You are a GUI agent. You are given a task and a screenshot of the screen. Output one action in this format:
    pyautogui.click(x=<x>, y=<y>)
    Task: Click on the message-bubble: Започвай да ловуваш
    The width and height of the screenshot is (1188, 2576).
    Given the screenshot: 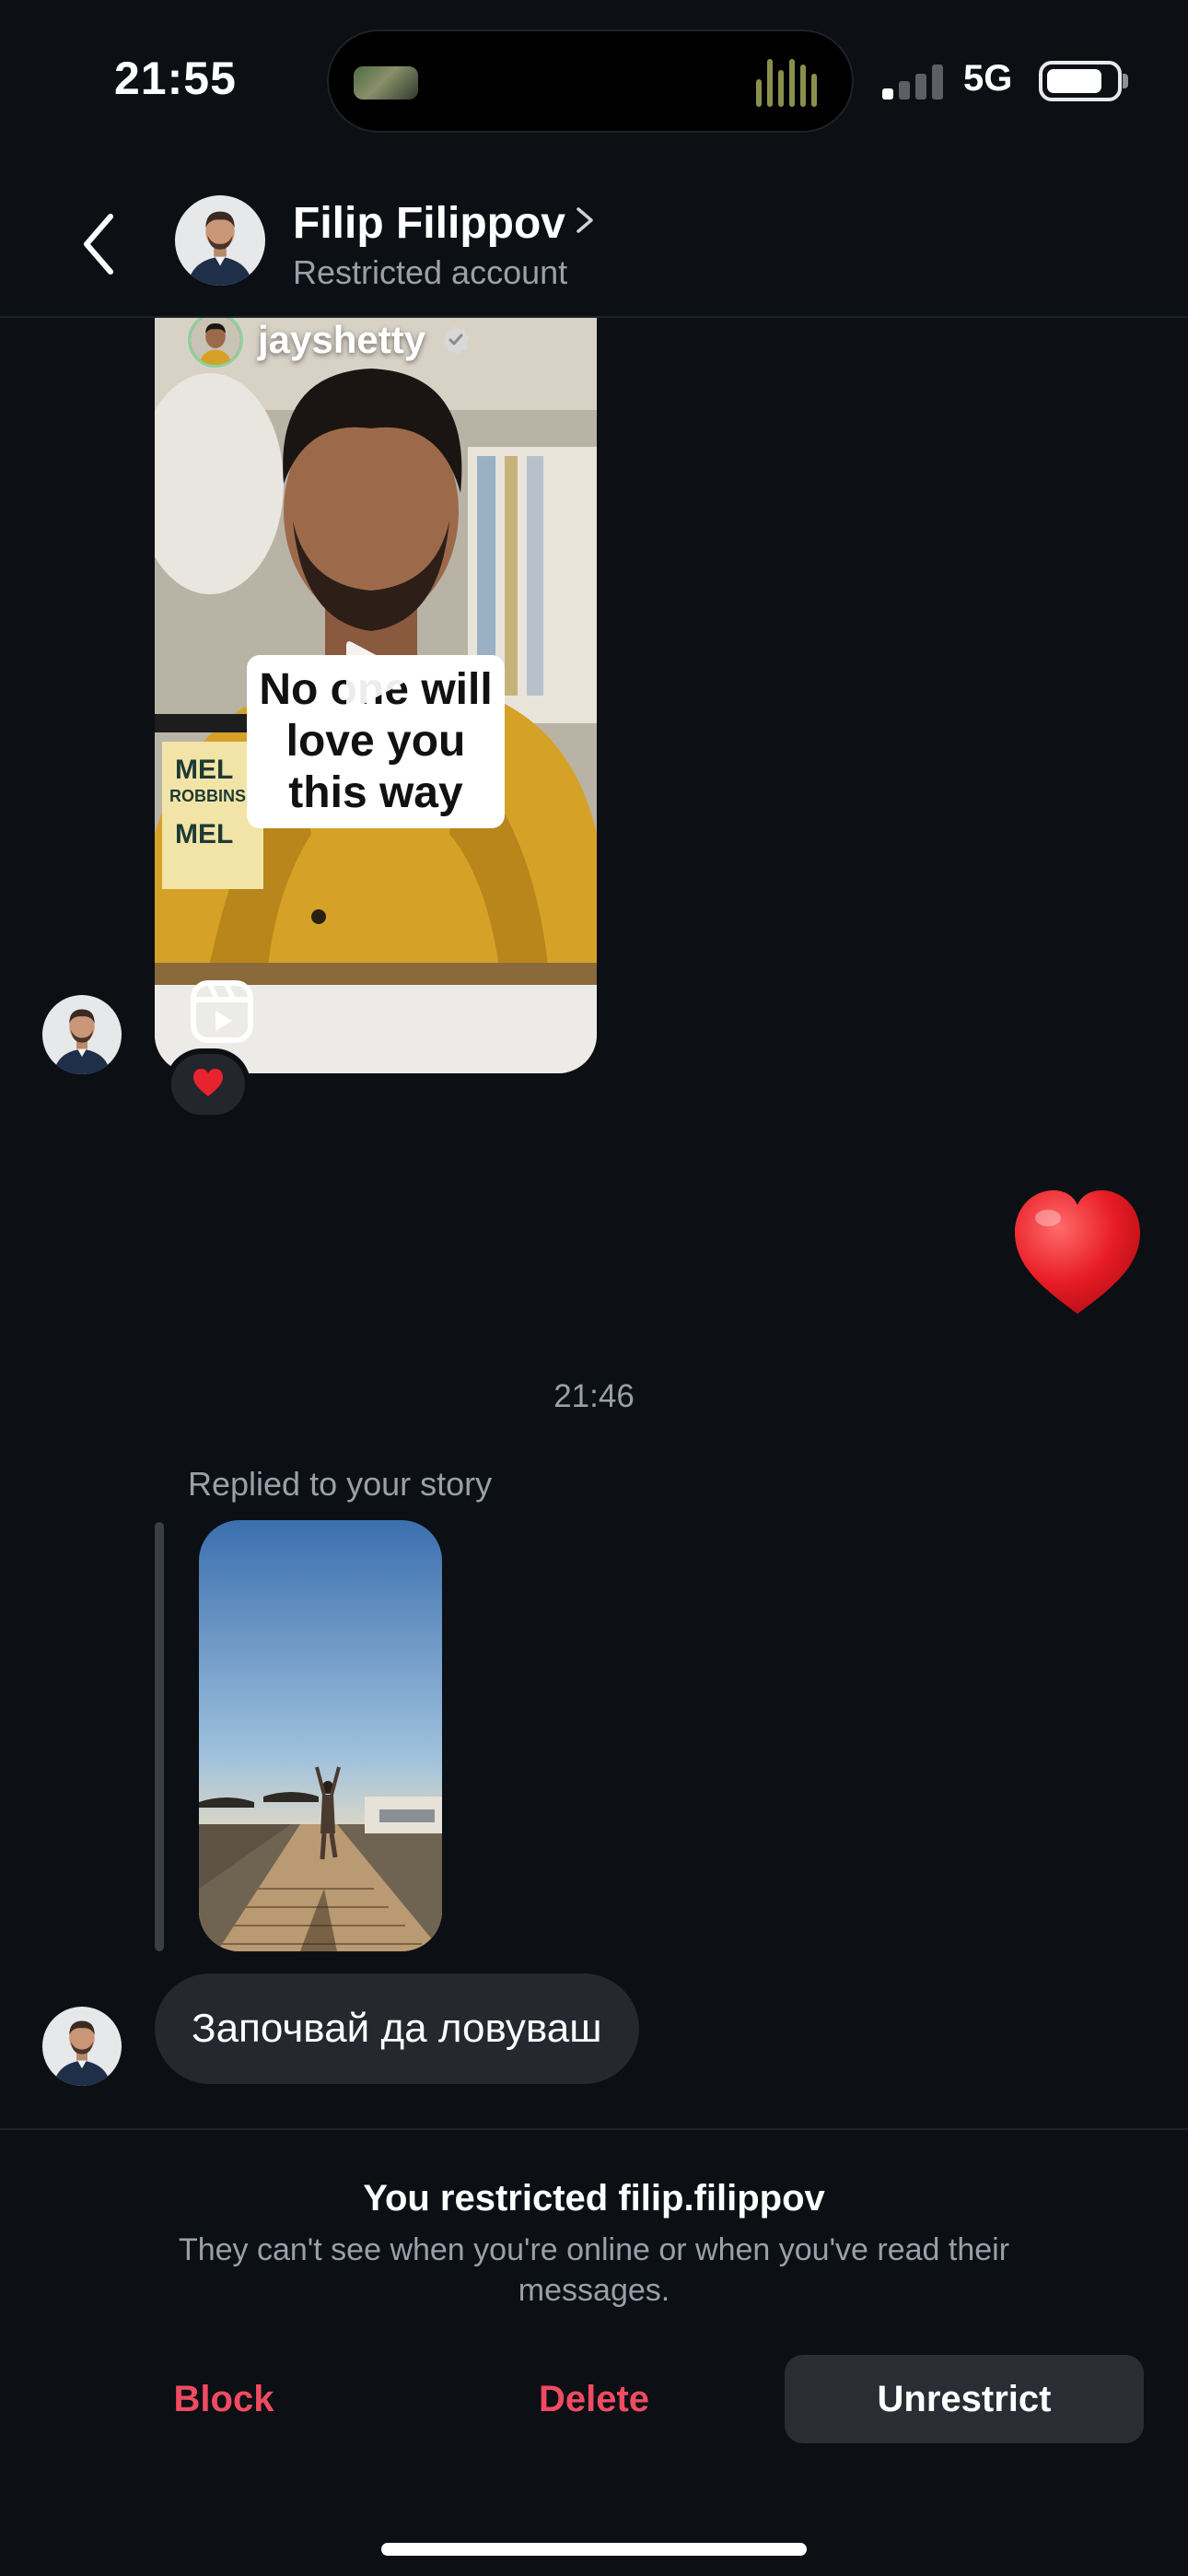 What is the action you would take?
    pyautogui.click(x=397, y=2029)
    